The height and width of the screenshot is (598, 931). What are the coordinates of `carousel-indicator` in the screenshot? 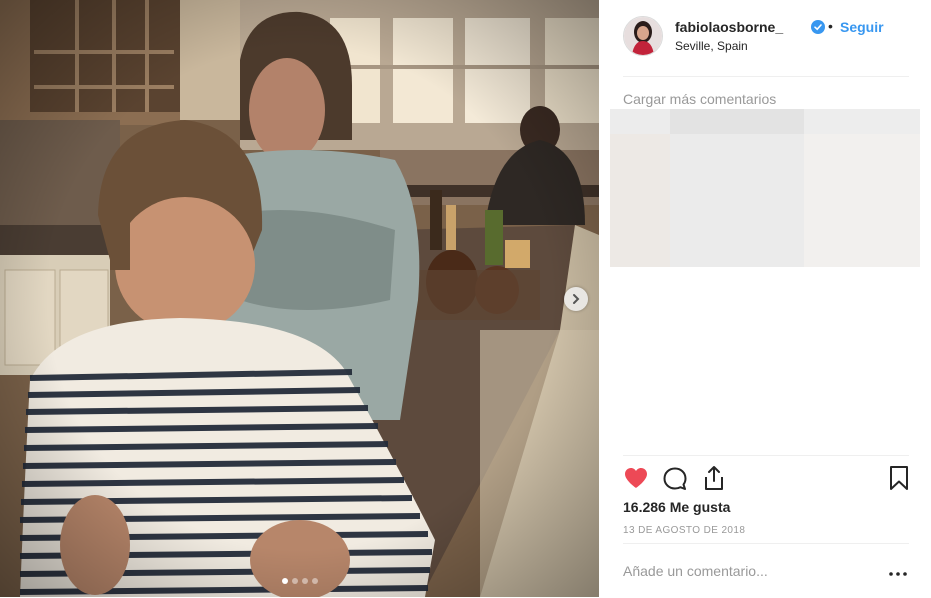 It's located at (300, 581).